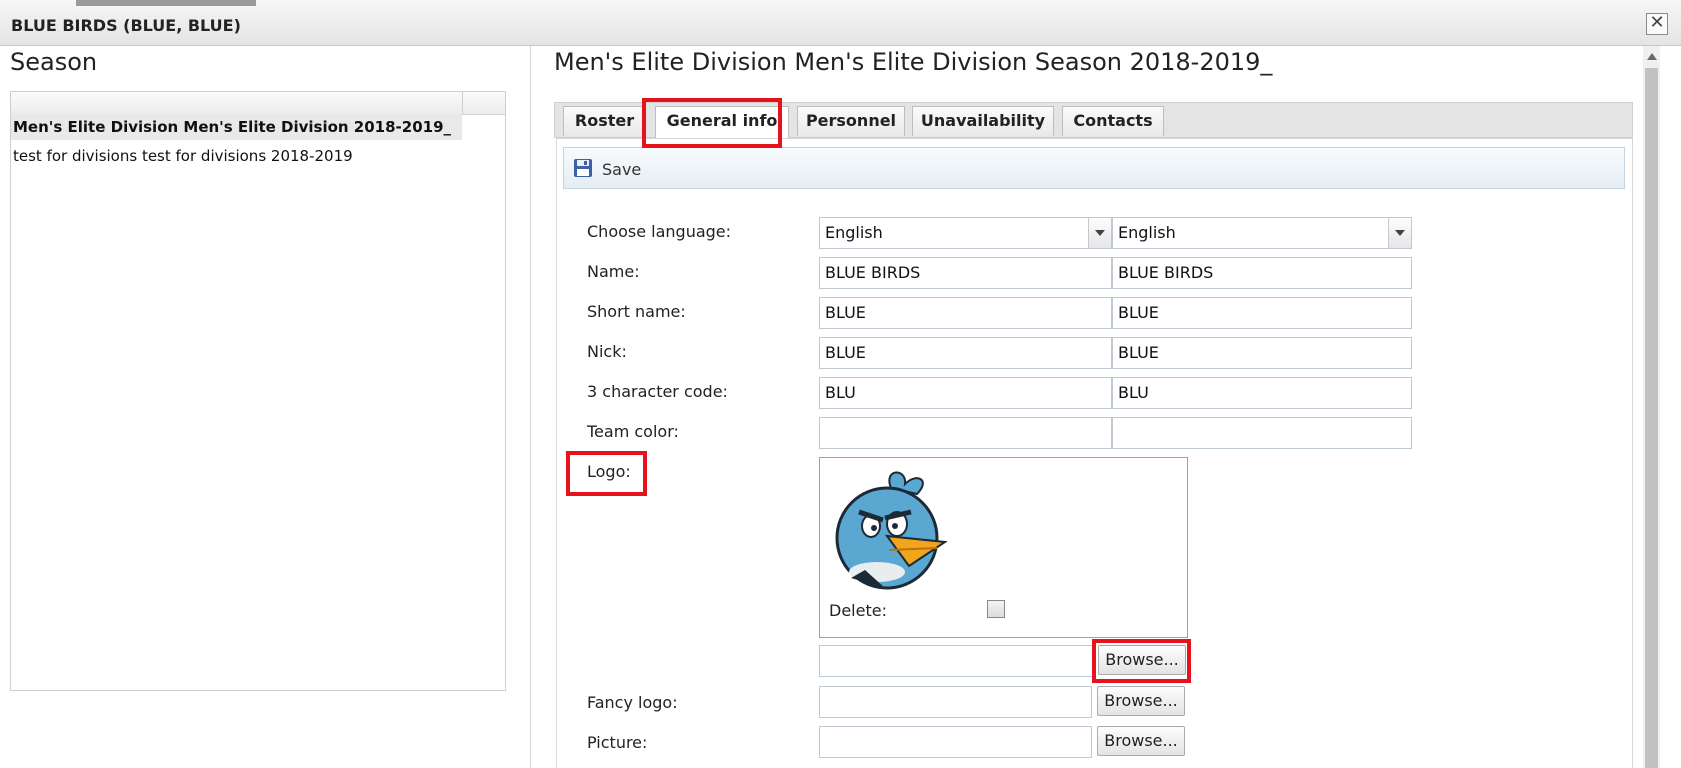 This screenshot has height=768, width=1681. I want to click on fancy-logo-label: Fancy logo:, so click(632, 702).